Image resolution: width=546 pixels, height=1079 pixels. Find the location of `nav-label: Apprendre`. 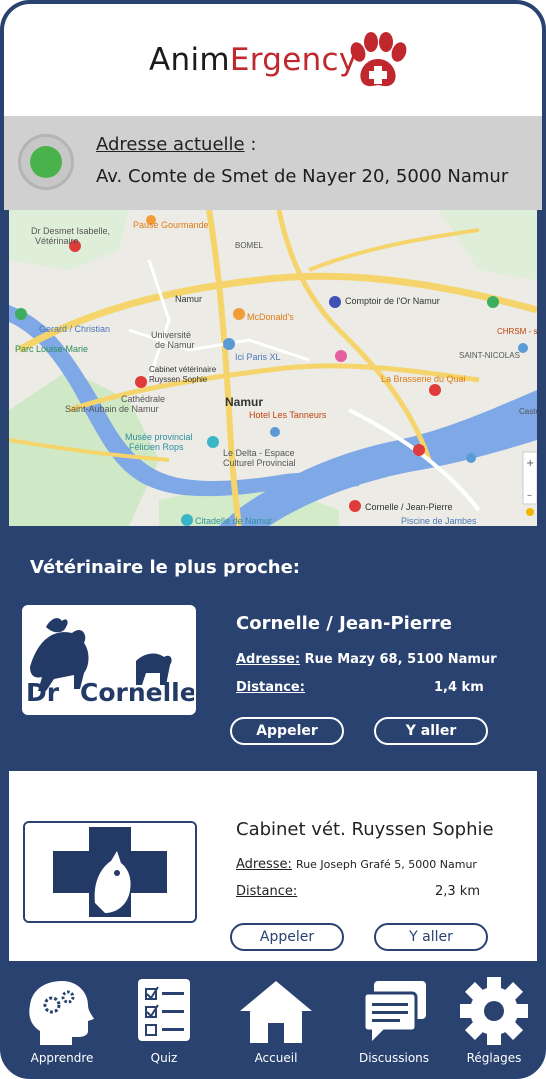

nav-label: Apprendre is located at coordinates (62, 1058).